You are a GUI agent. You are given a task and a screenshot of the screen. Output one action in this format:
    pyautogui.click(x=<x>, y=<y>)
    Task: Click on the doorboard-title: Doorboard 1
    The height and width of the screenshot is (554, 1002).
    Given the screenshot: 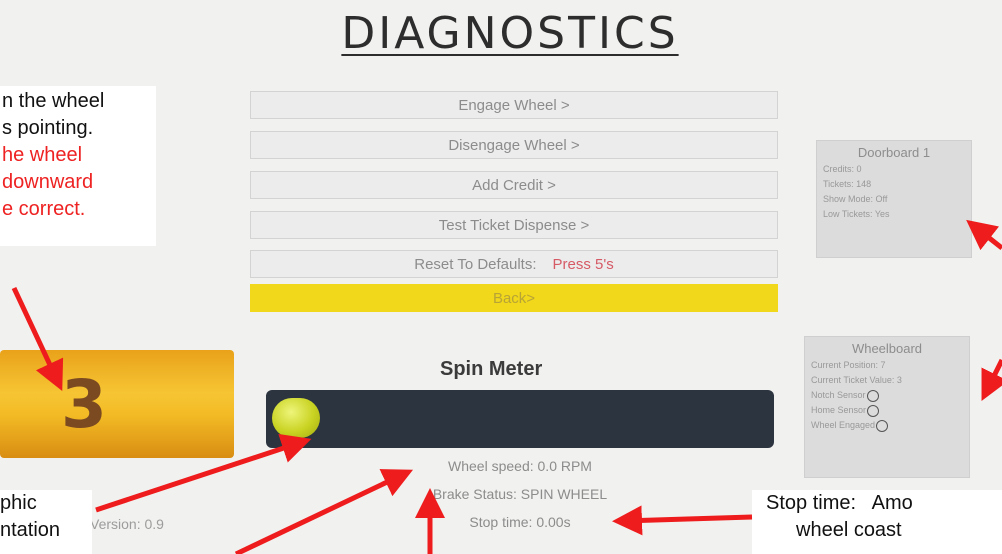 What is the action you would take?
    pyautogui.click(x=894, y=152)
    